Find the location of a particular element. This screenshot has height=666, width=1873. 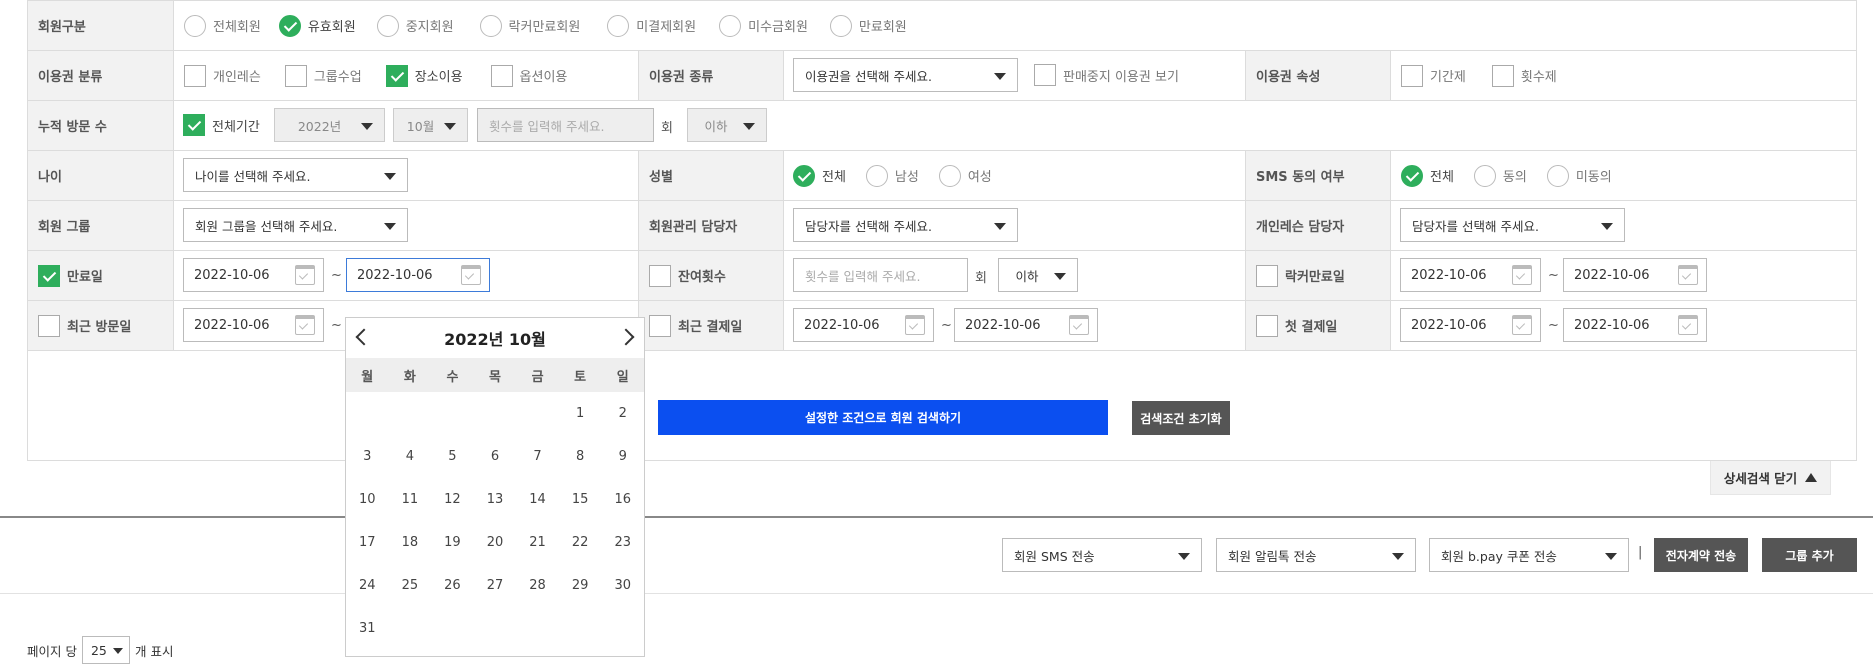

calendar-day: 26 is located at coordinates (452, 585).